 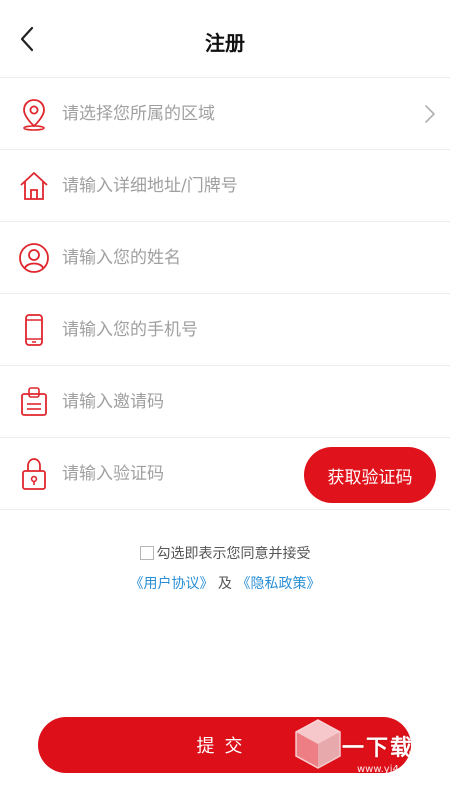 I want to click on header: 注册, so click(x=225, y=39).